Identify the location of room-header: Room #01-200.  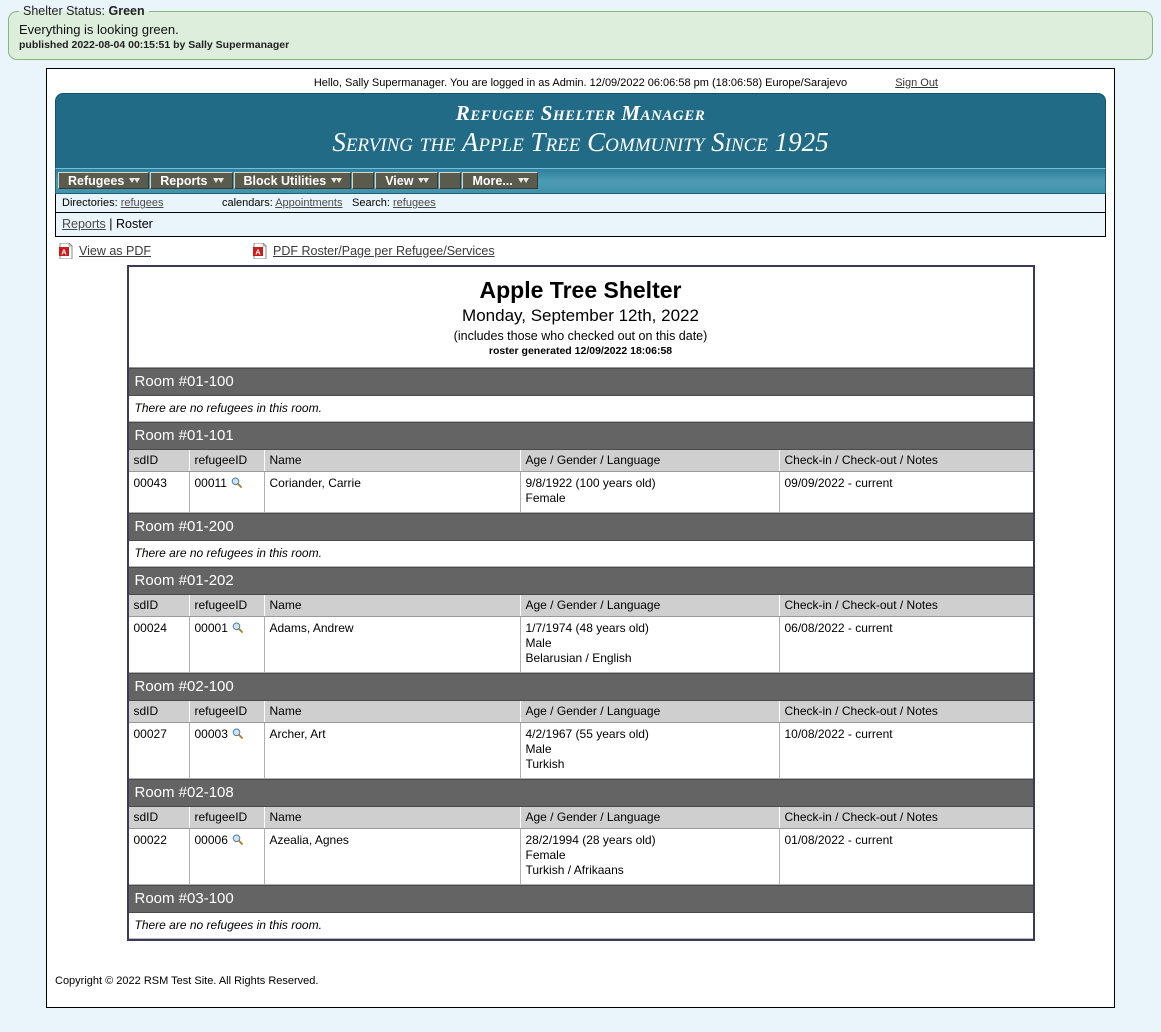
(580, 526).